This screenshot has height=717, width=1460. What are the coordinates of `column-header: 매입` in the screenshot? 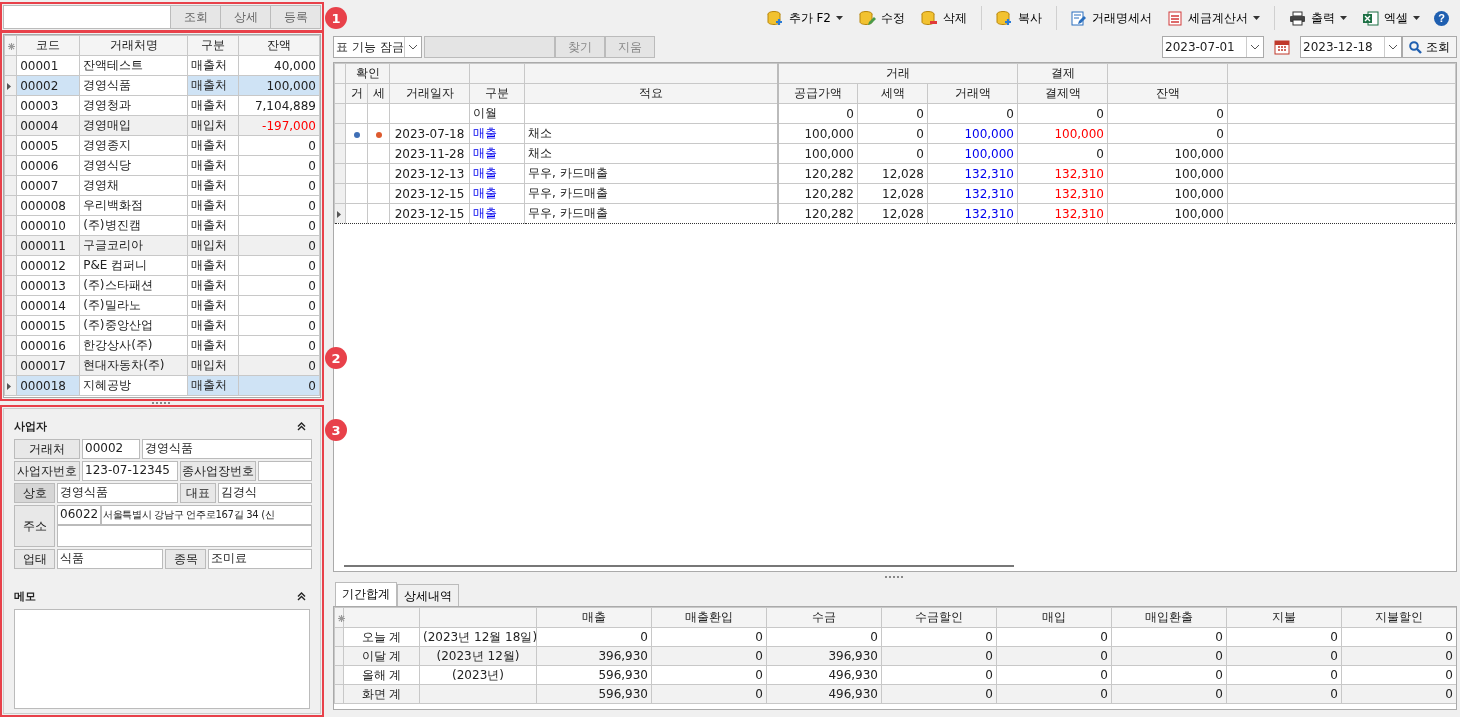 It's located at (1054, 617).